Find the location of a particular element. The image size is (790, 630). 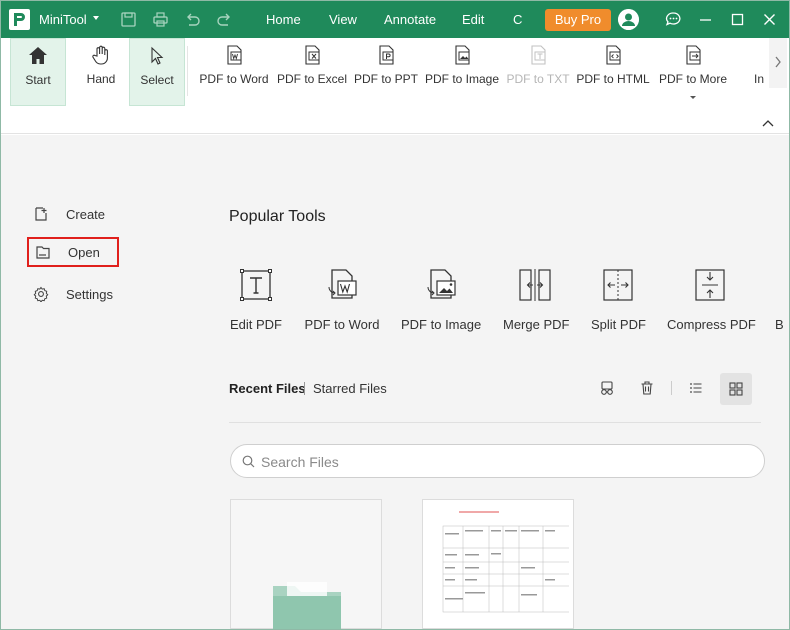

pdf-to-ppt-label: PDF to PPT is located at coordinates (385, 79).